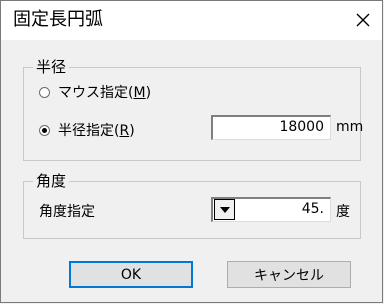  I want to click on close-icon, so click(363, 20).